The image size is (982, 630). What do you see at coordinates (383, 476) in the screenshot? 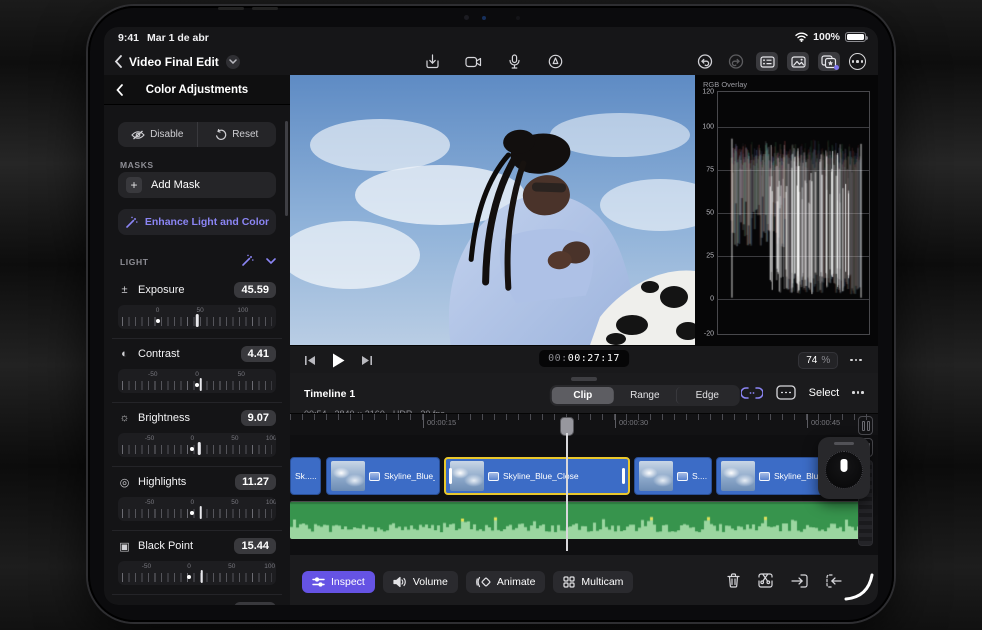
I see `timeline-clip: Skyline_Blue_Wide` at bounding box center [383, 476].